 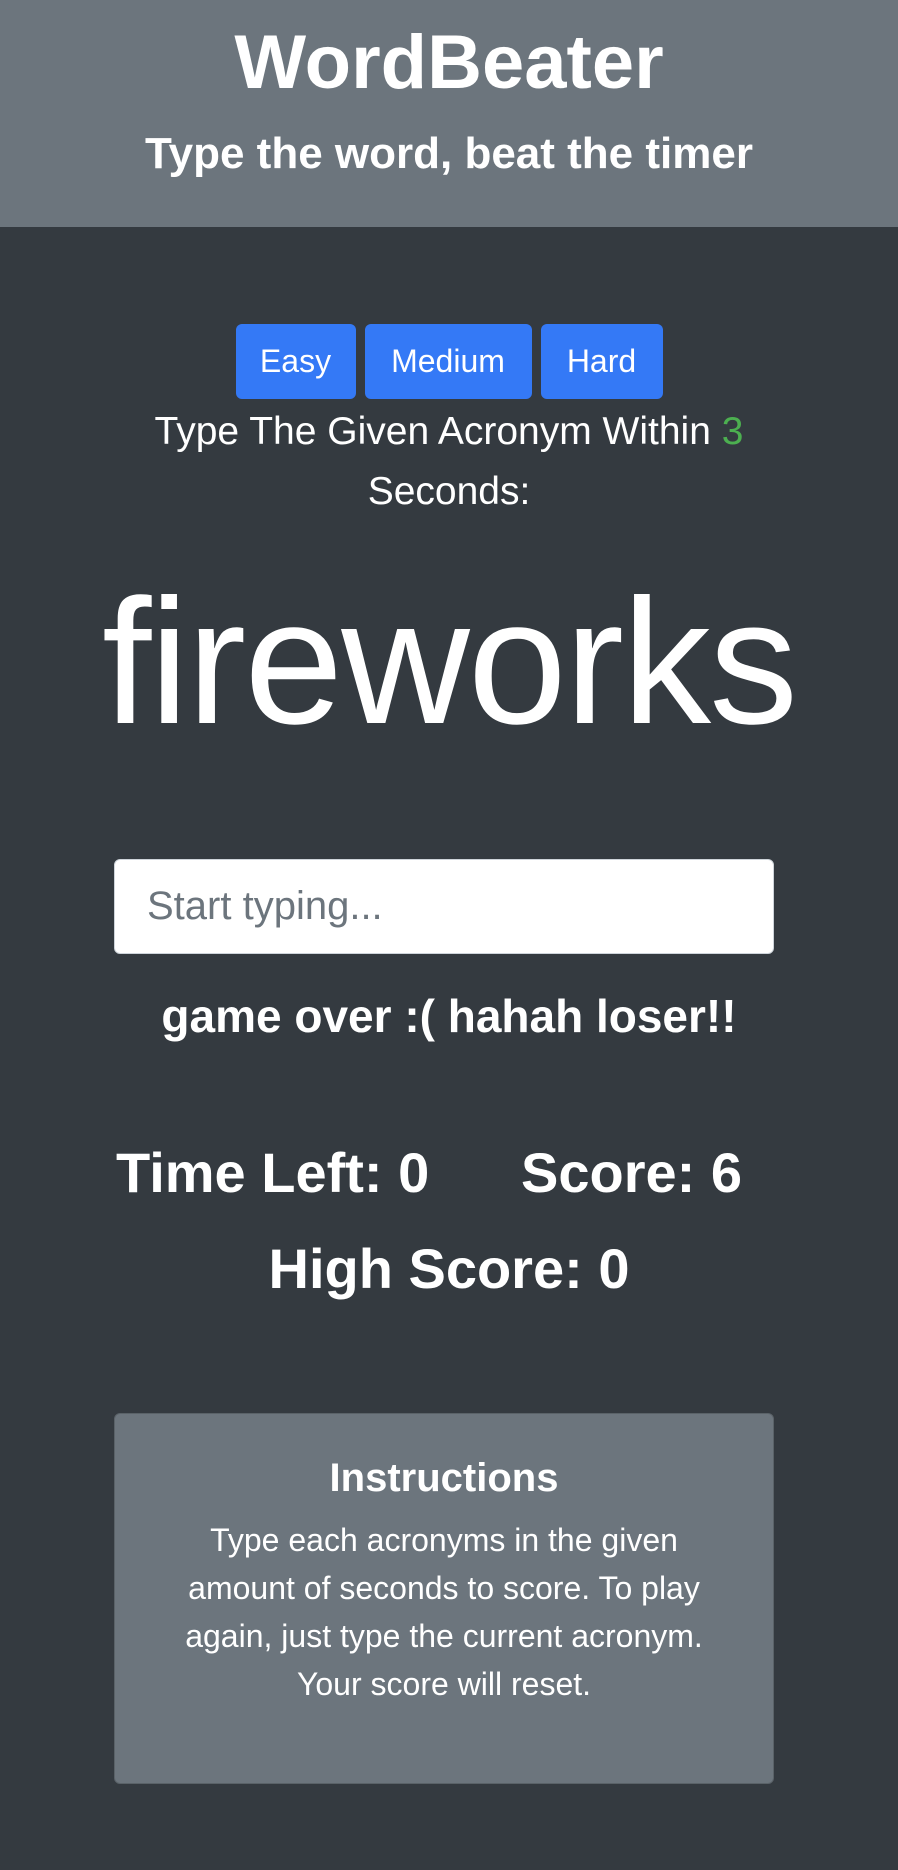 I want to click on game-message: game over :( hahah loser!!, so click(x=449, y=1016).